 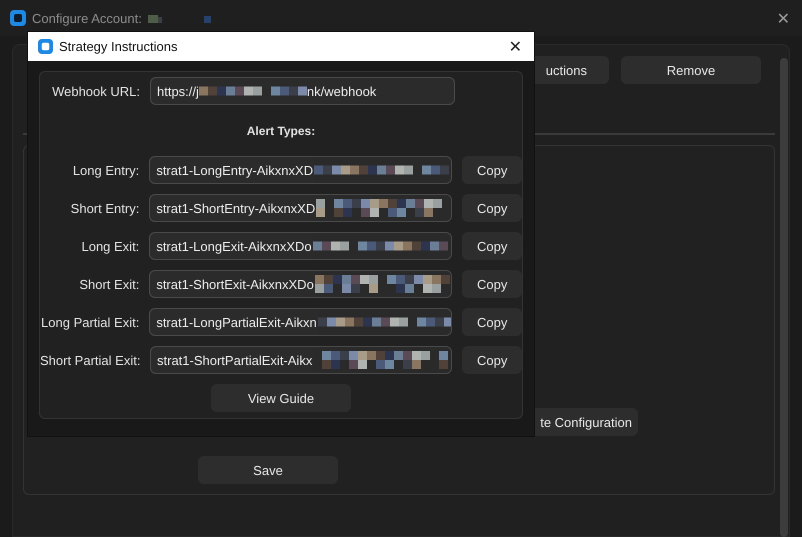 I want to click on dialog-title: Strategy Instructions, so click(x=118, y=46).